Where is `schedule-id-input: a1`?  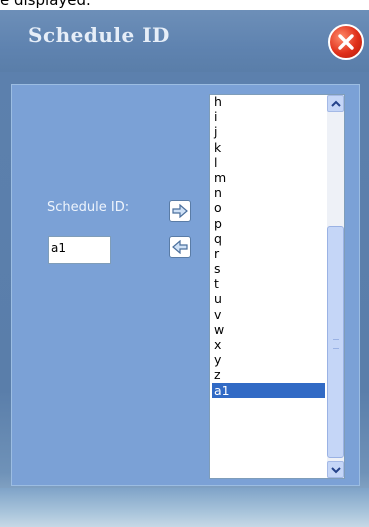 schedule-id-input: a1 is located at coordinates (79, 250).